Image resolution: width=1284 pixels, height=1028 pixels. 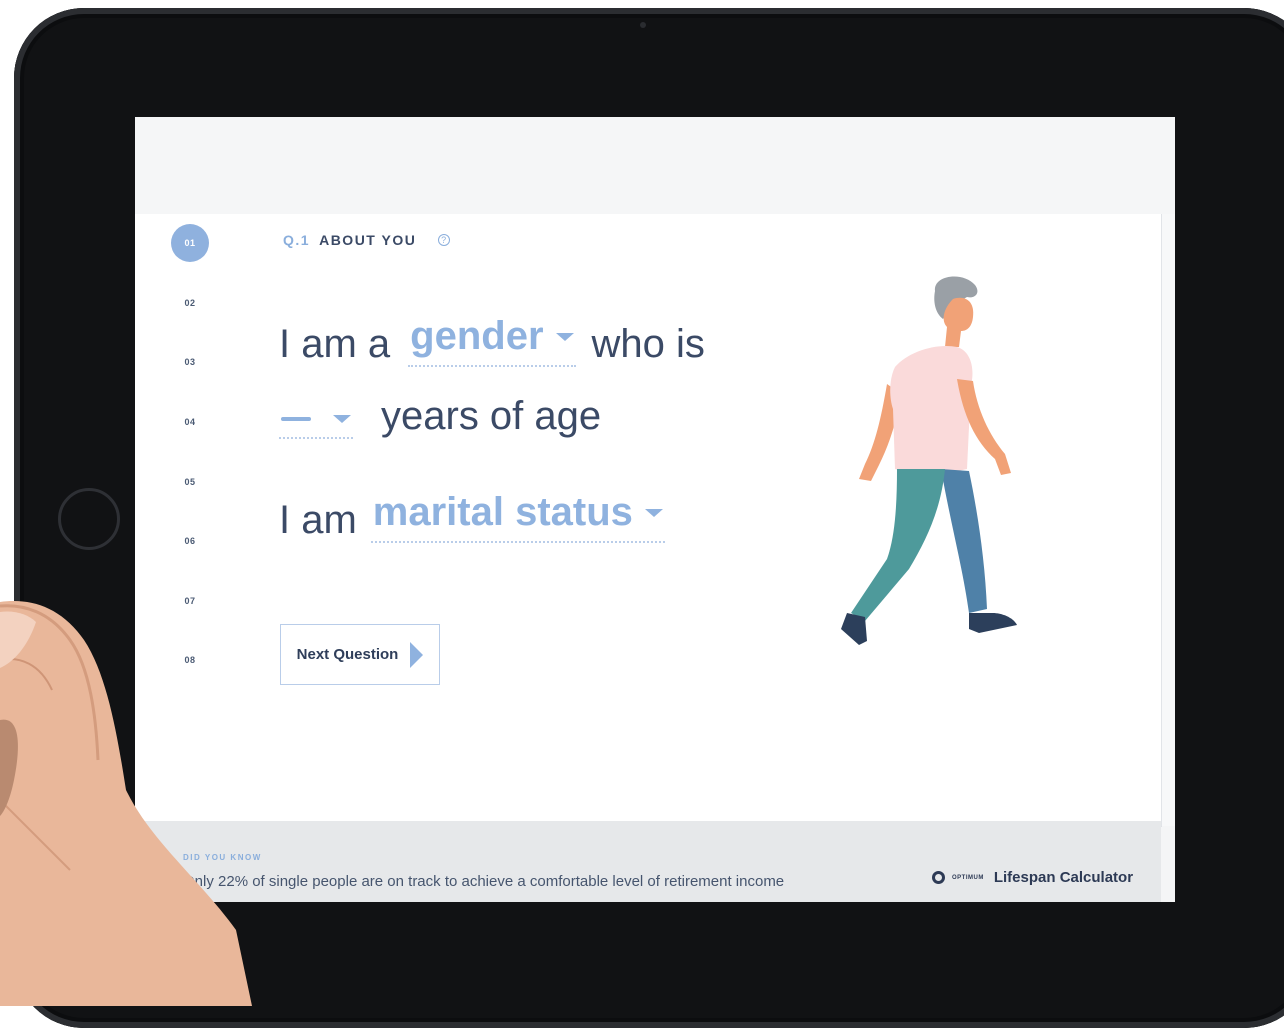 I want to click on play-arrow-icon, so click(x=417, y=654).